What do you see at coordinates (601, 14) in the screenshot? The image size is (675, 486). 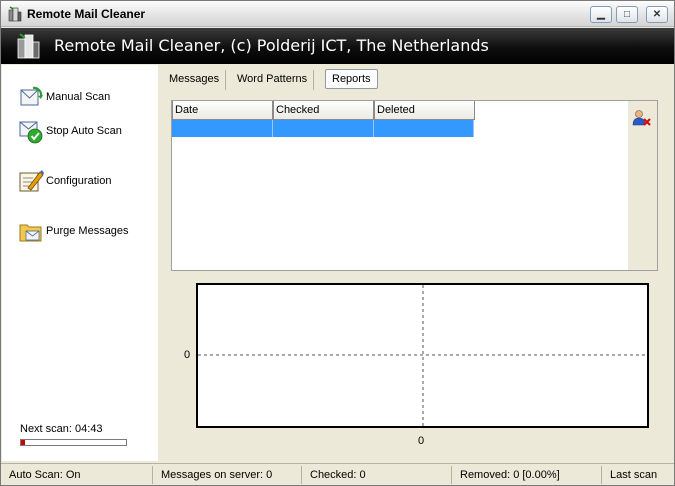 I see `minimize-button: ▁` at bounding box center [601, 14].